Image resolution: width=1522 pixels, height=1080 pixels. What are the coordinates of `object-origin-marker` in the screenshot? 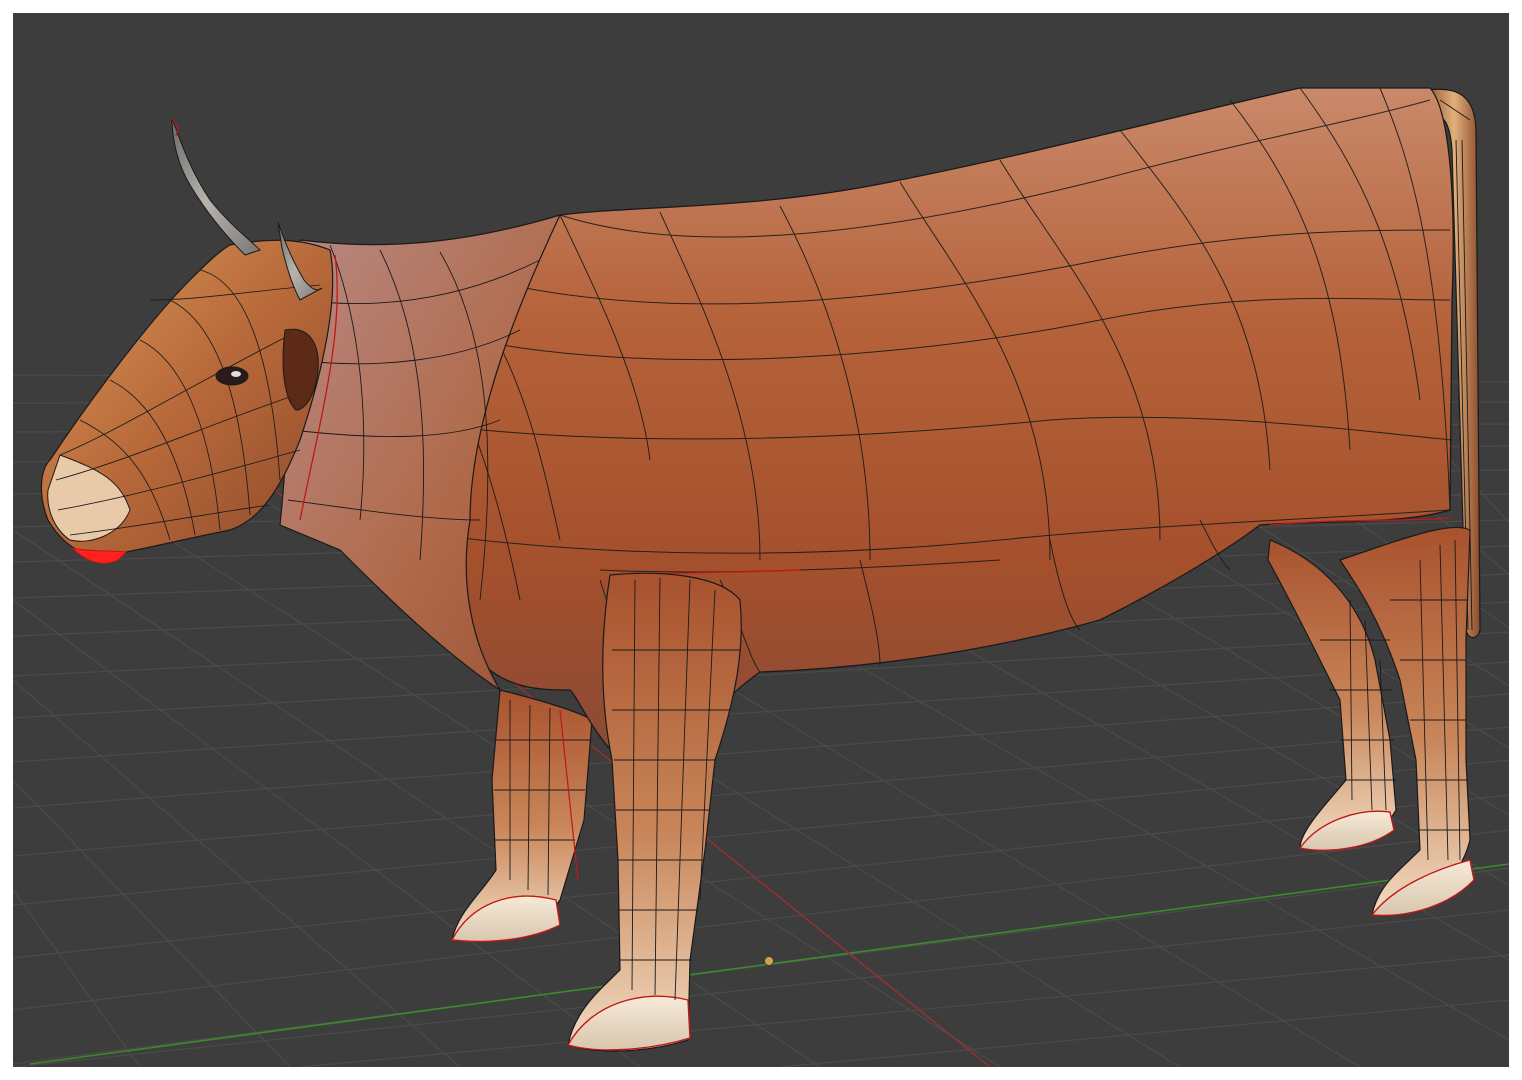 It's located at (769, 961).